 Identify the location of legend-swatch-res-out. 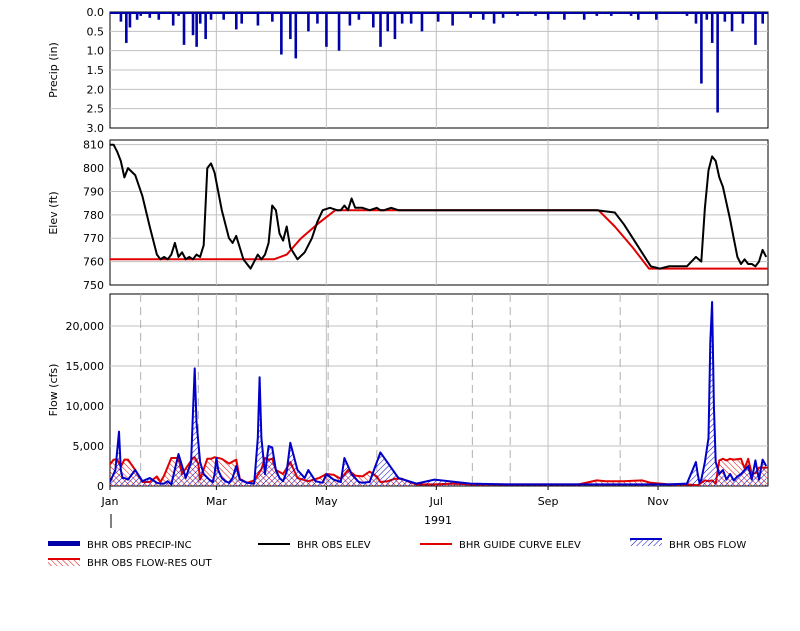
(64, 562).